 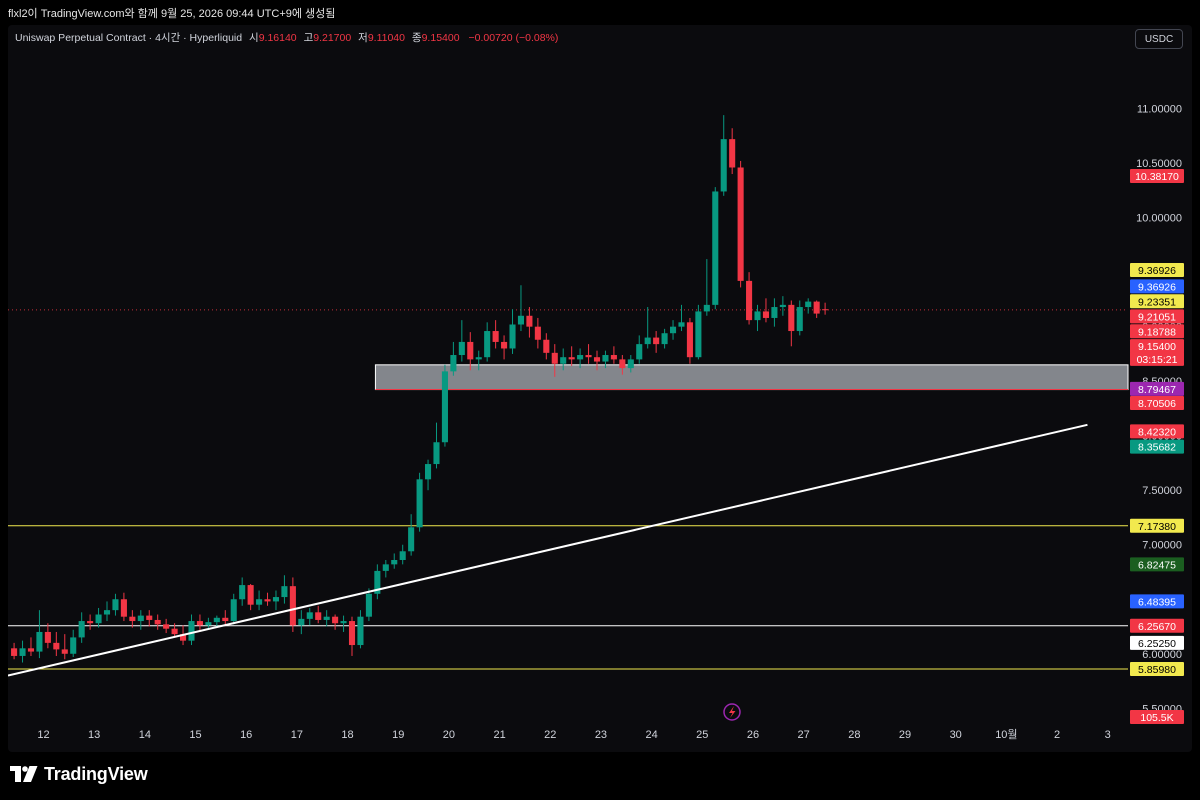 I want to click on price-label-text: 8.42320, so click(x=1157, y=432).